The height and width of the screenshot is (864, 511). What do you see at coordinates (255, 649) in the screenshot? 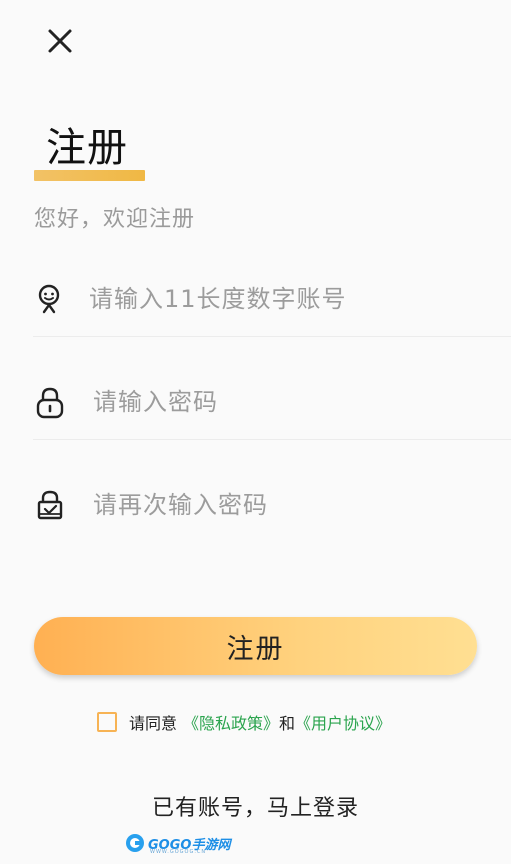
I see `register-button-label: 注册` at bounding box center [255, 649].